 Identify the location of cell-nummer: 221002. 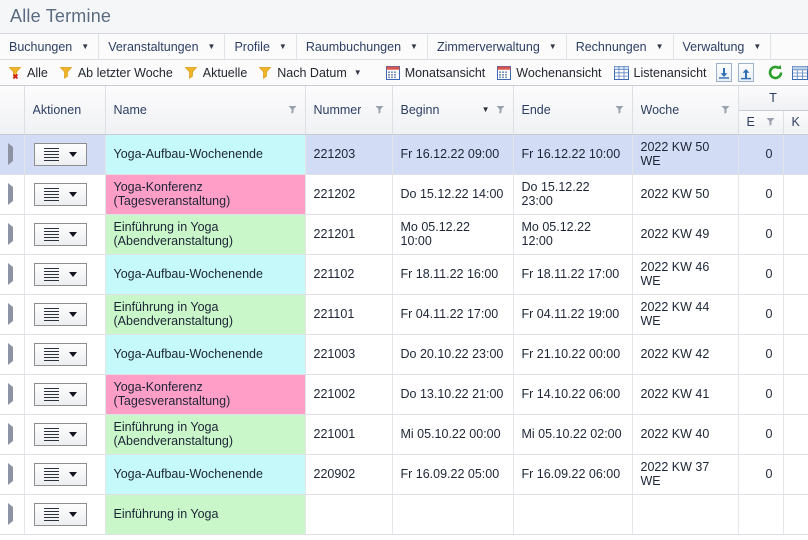
(349, 394).